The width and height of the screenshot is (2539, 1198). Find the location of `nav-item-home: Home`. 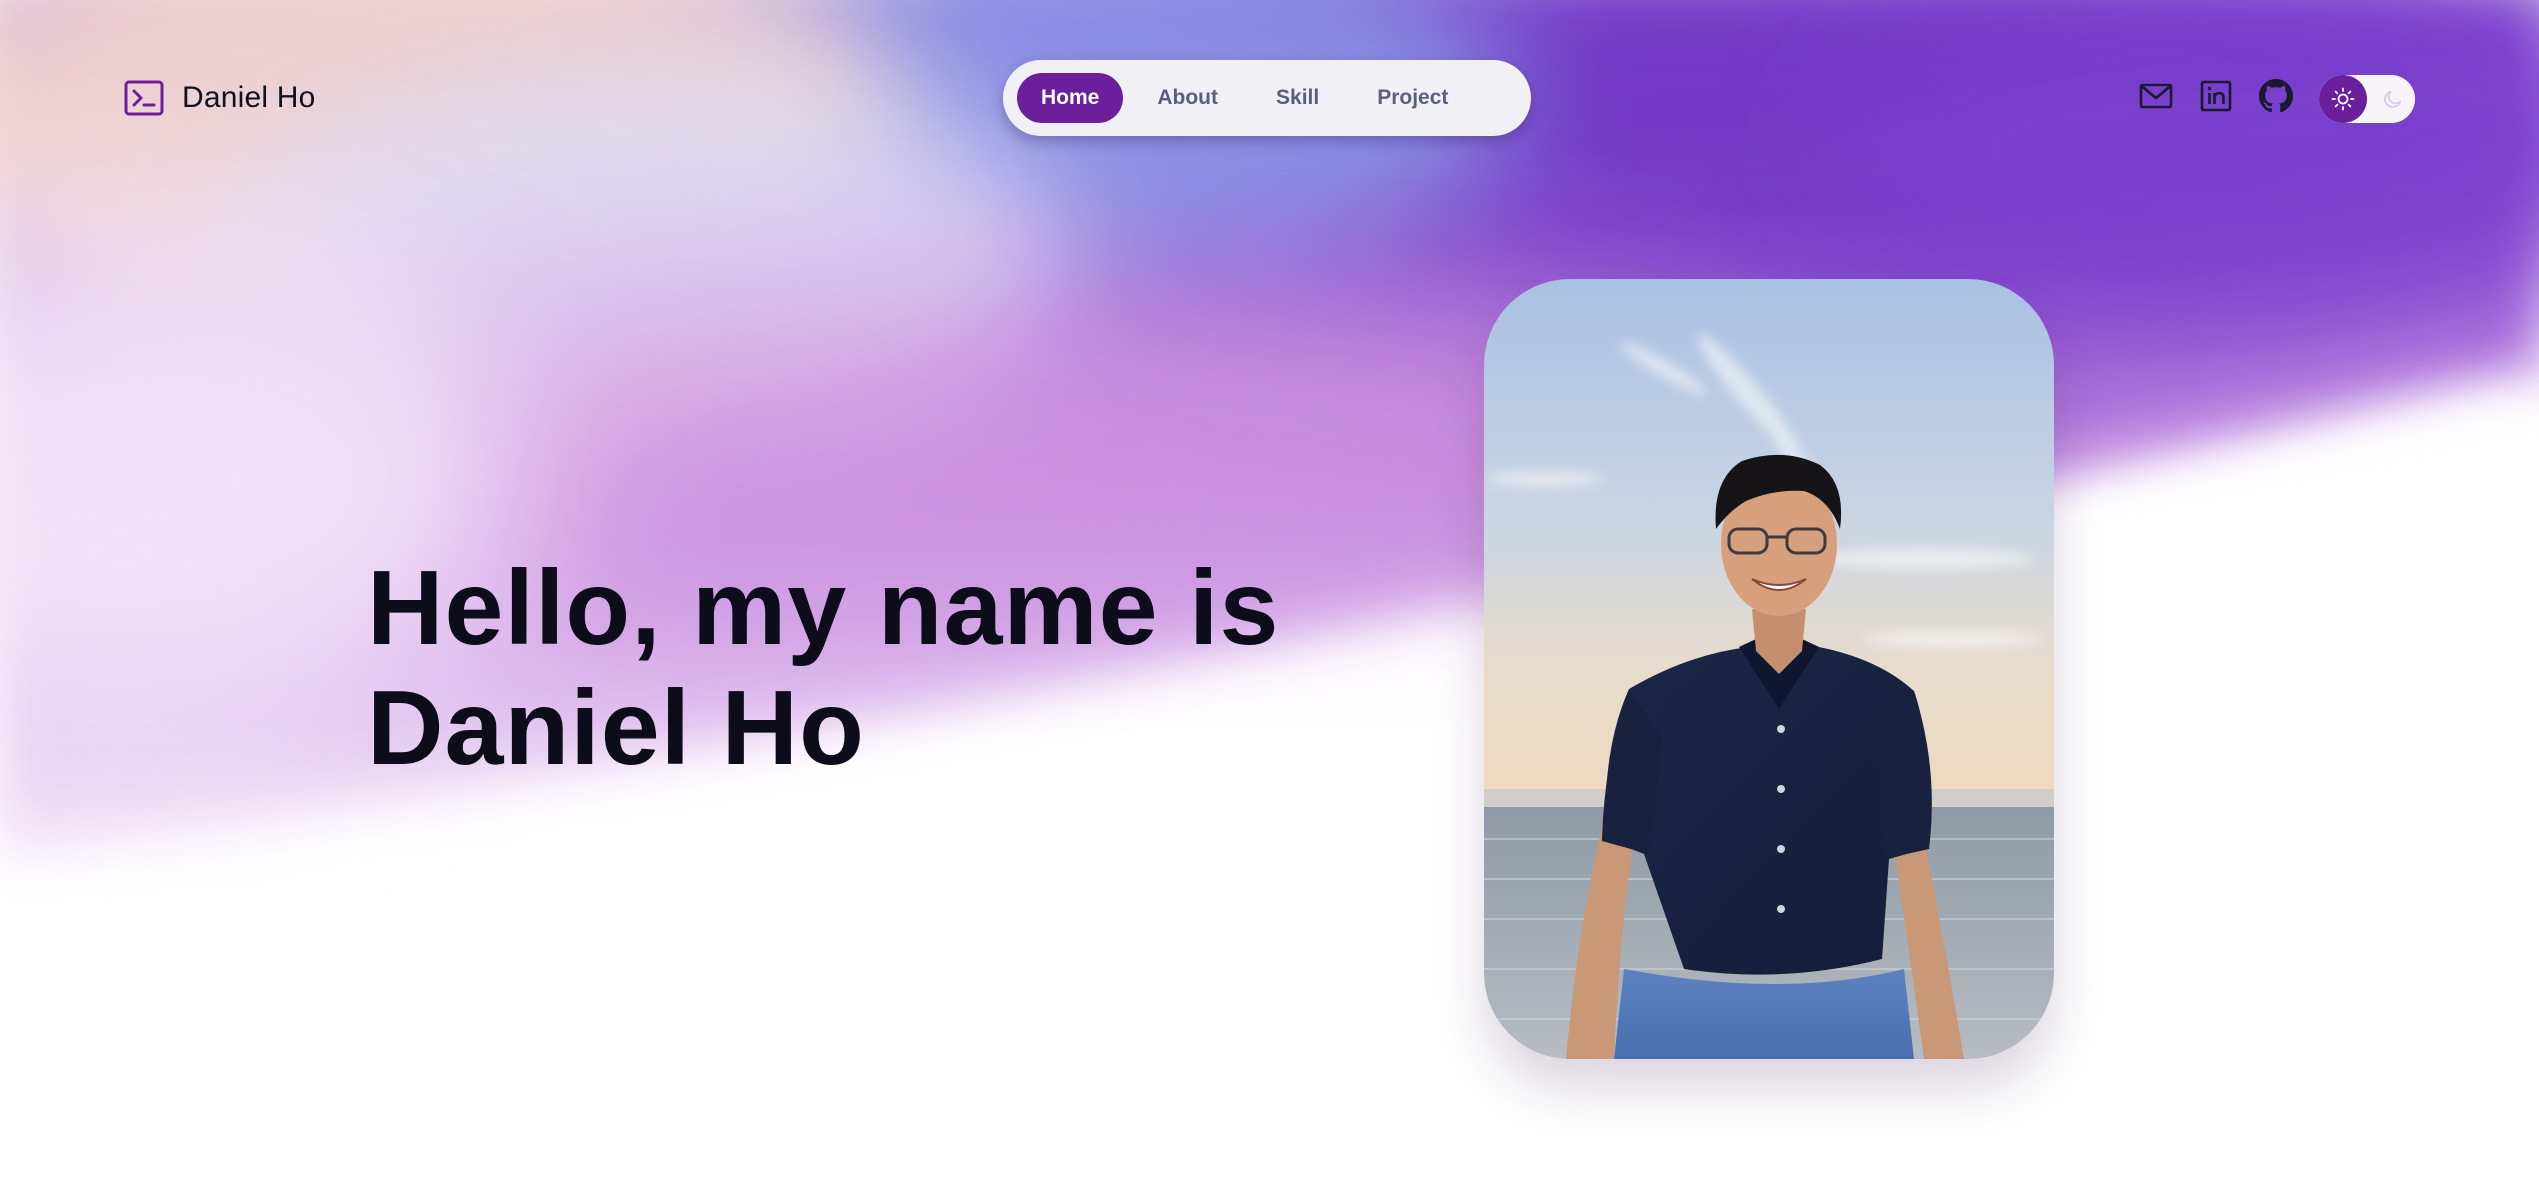

nav-item-home: Home is located at coordinates (1070, 98).